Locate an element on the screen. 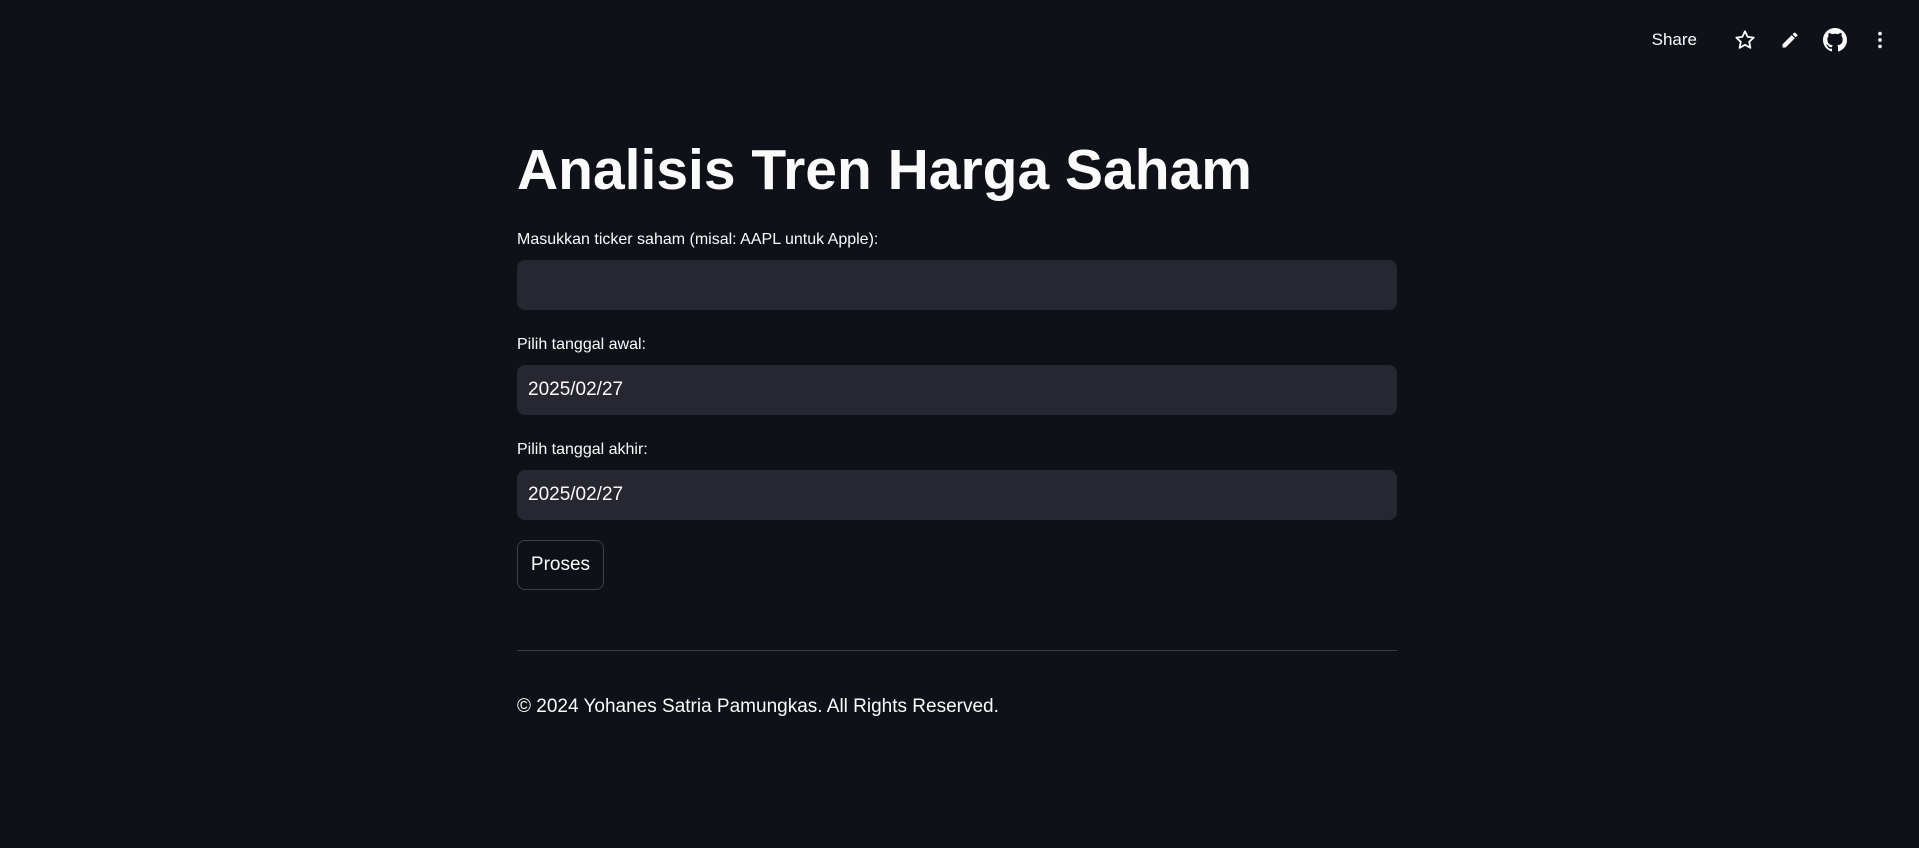 This screenshot has height=848, width=1919. top-toolbar: Share is located at coordinates (1769, 40).